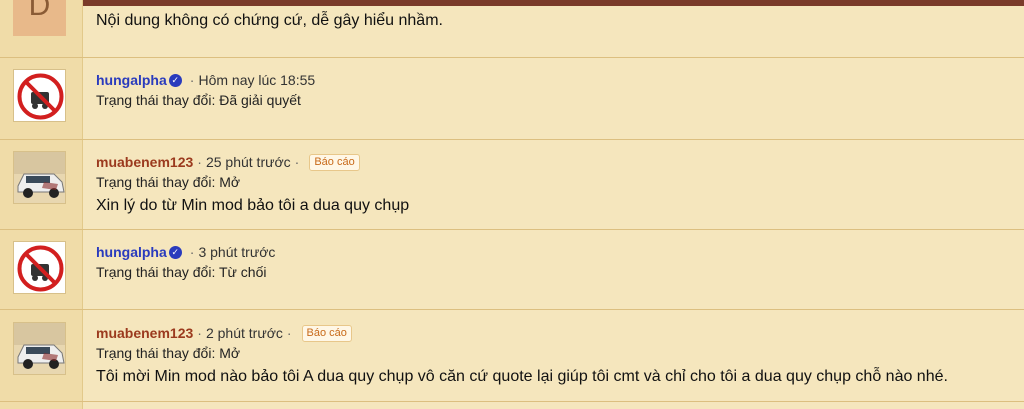 This screenshot has height=409, width=1024. Describe the element at coordinates (39, 11) in the screenshot. I see `avatar-letter: D` at that location.